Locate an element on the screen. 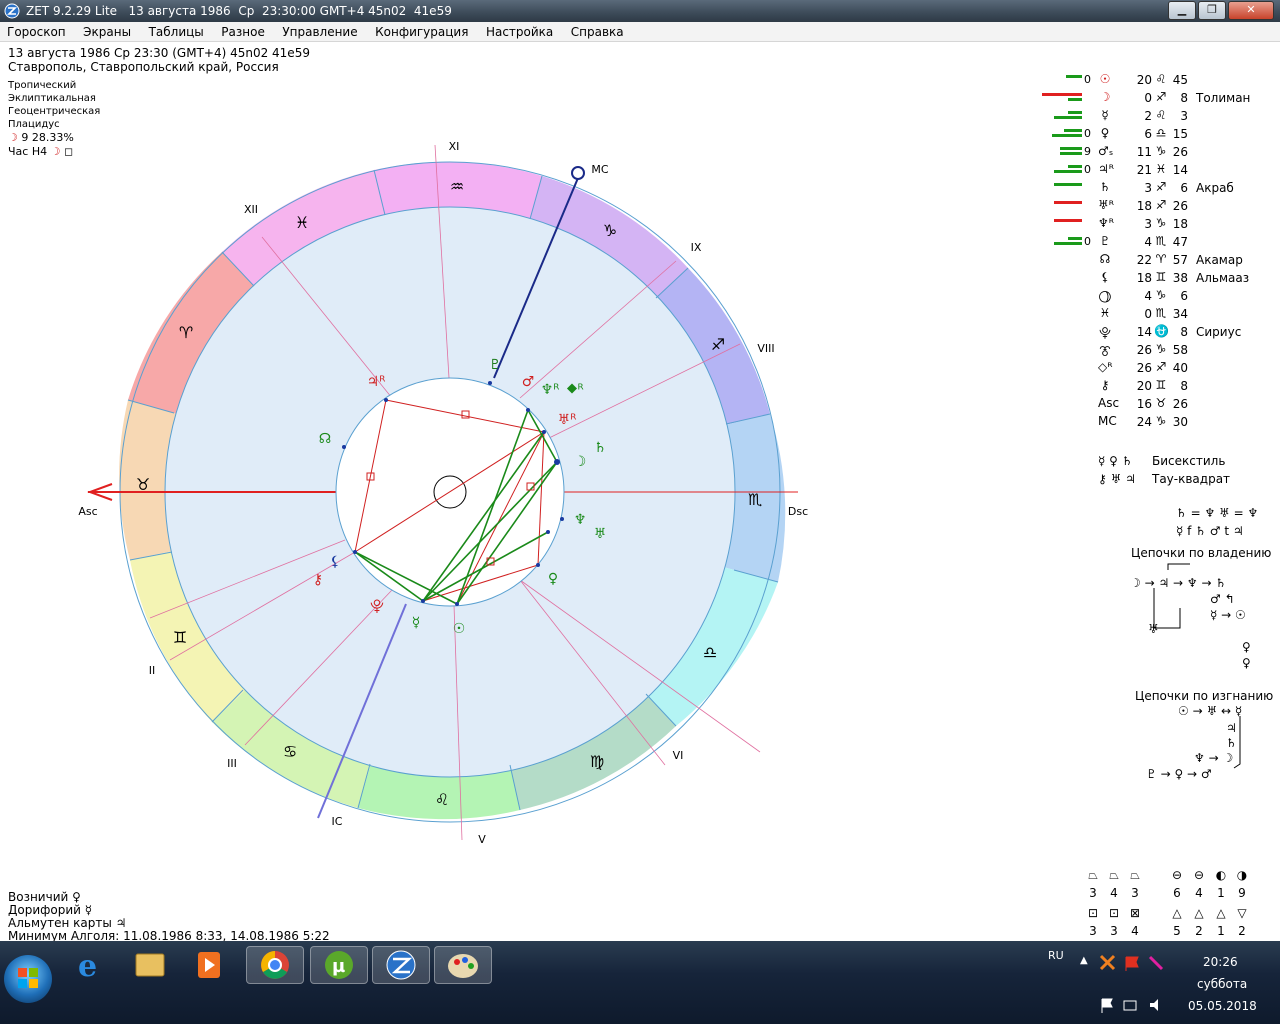  planet-row: 0 ♃ᴿ 21 ♓ 14 is located at coordinates (1155, 171).